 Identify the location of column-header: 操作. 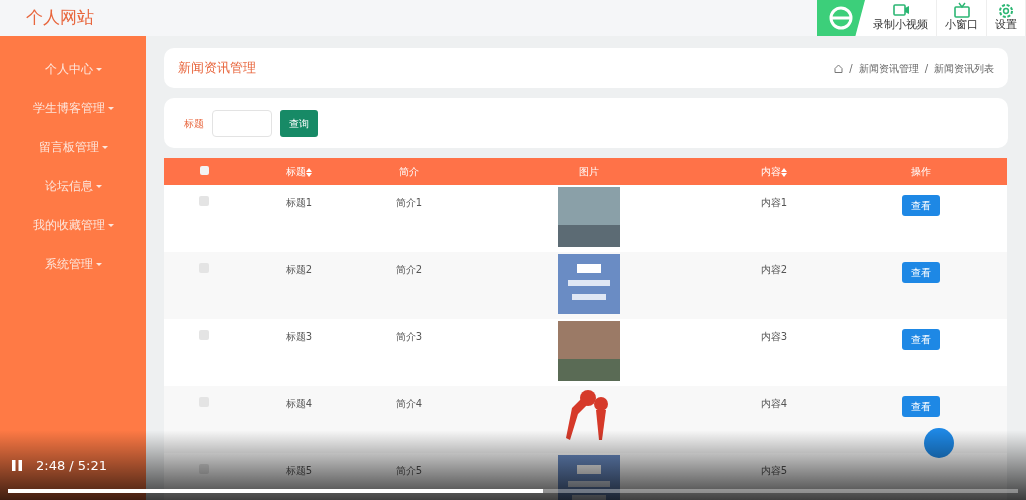
(920, 171).